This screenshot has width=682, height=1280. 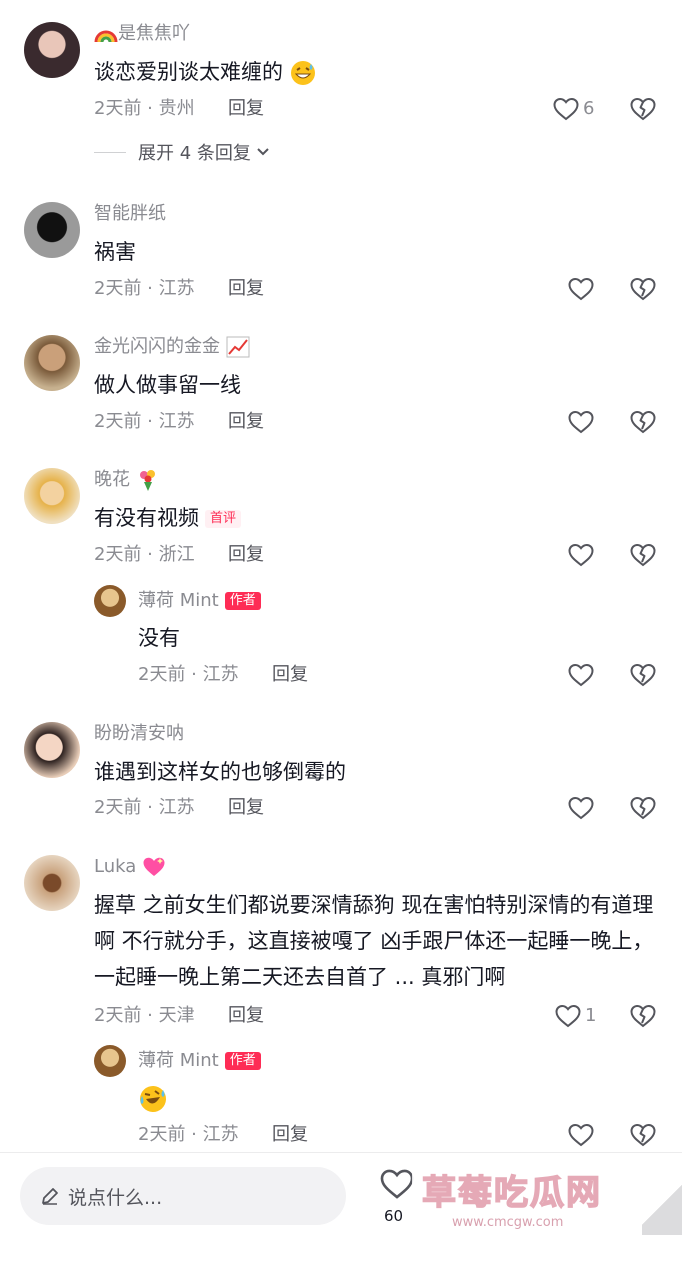 I want to click on bouquet-emoji, so click(x=147, y=480).